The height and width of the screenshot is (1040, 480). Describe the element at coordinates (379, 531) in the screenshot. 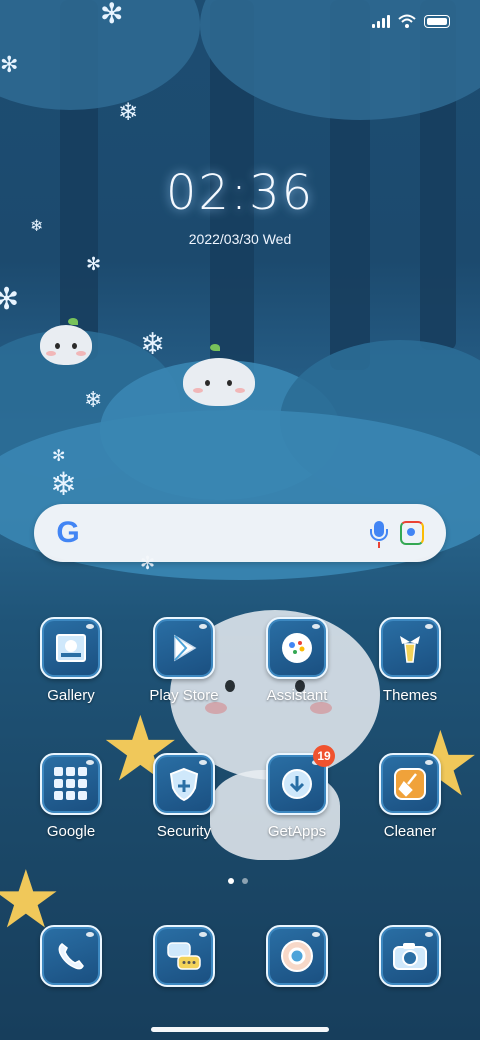

I see `mic-icon` at that location.